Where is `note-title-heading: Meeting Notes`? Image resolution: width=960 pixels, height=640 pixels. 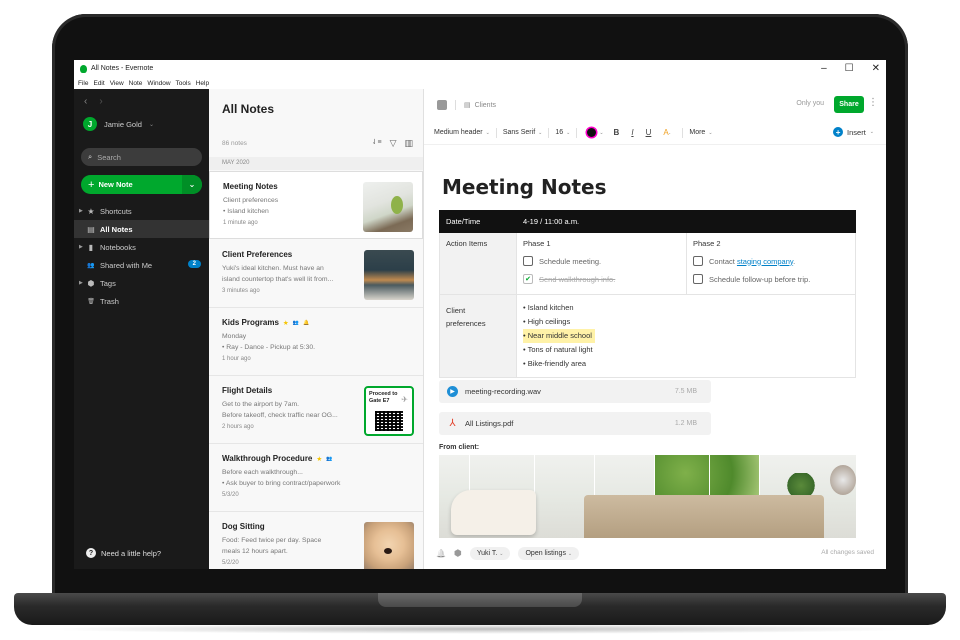 note-title-heading: Meeting Notes is located at coordinates (524, 187).